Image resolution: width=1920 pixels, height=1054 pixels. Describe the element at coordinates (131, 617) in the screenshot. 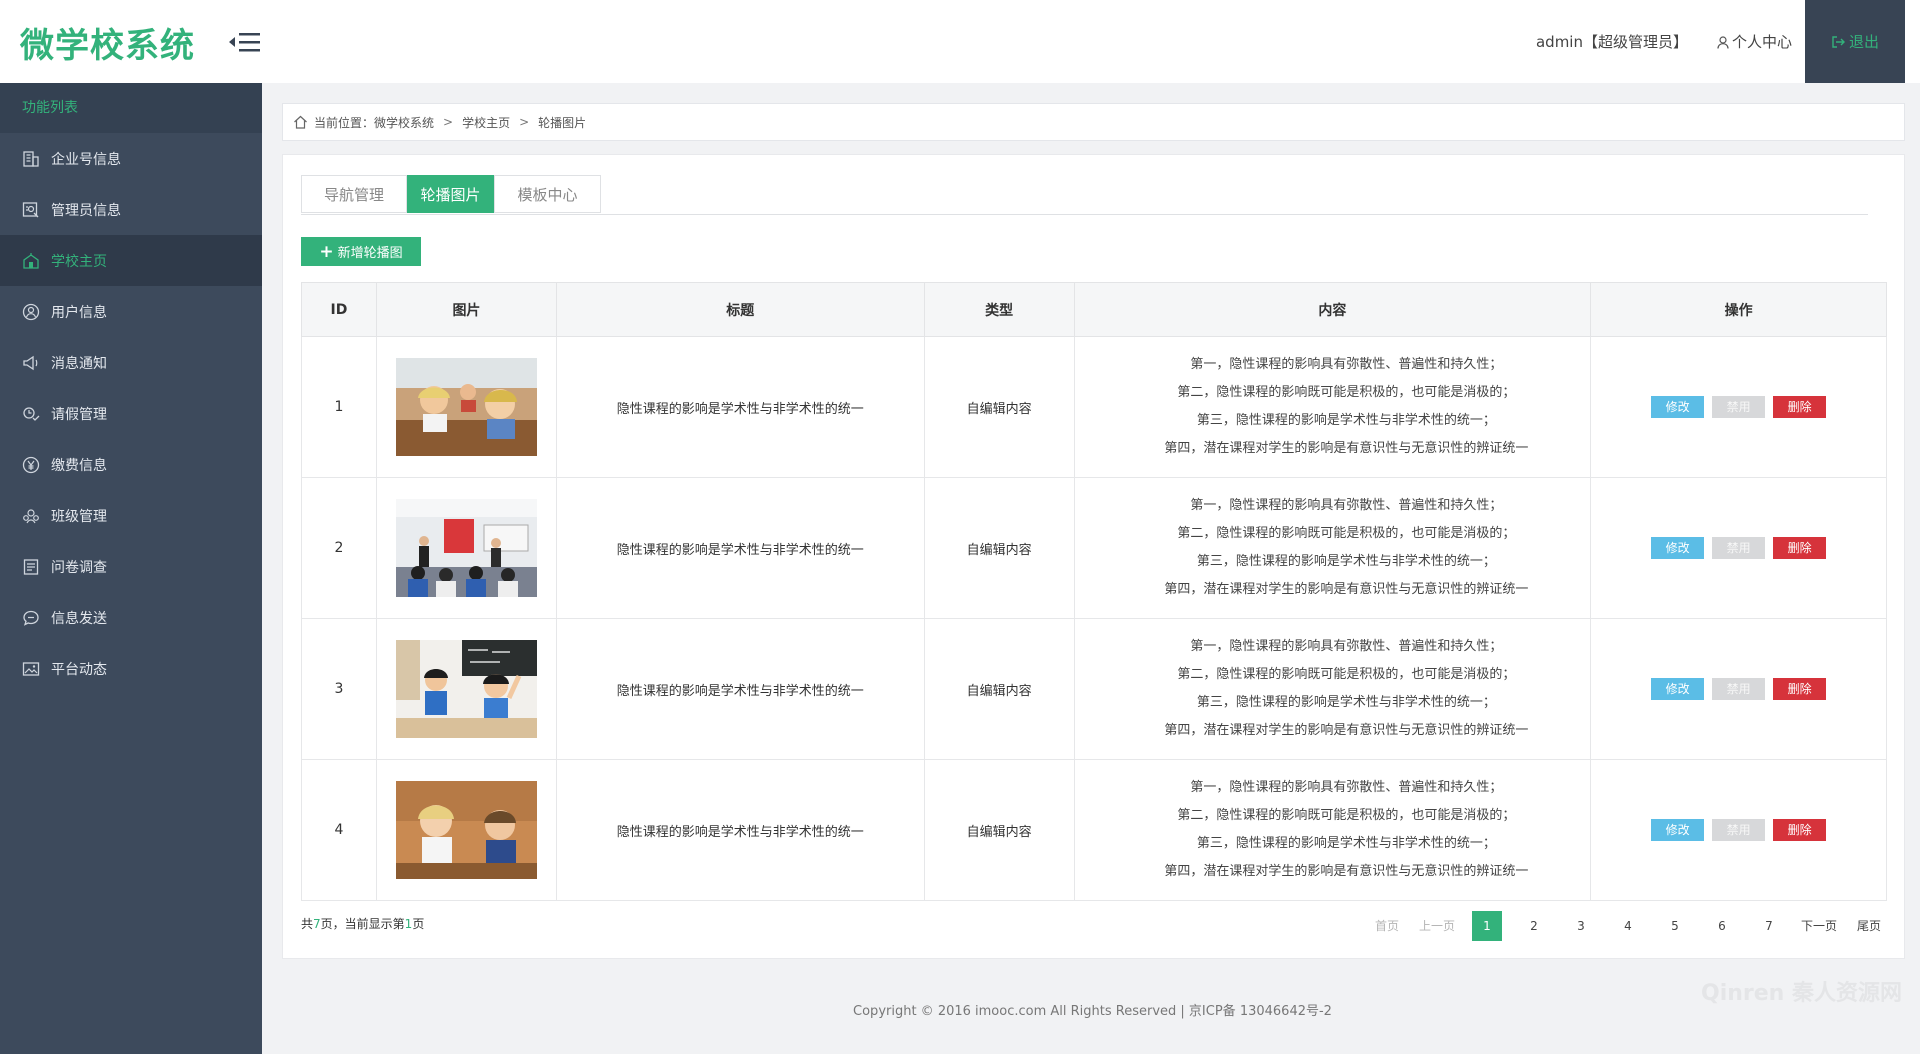

I see `sidebar-item-messaging: 信息发送` at that location.